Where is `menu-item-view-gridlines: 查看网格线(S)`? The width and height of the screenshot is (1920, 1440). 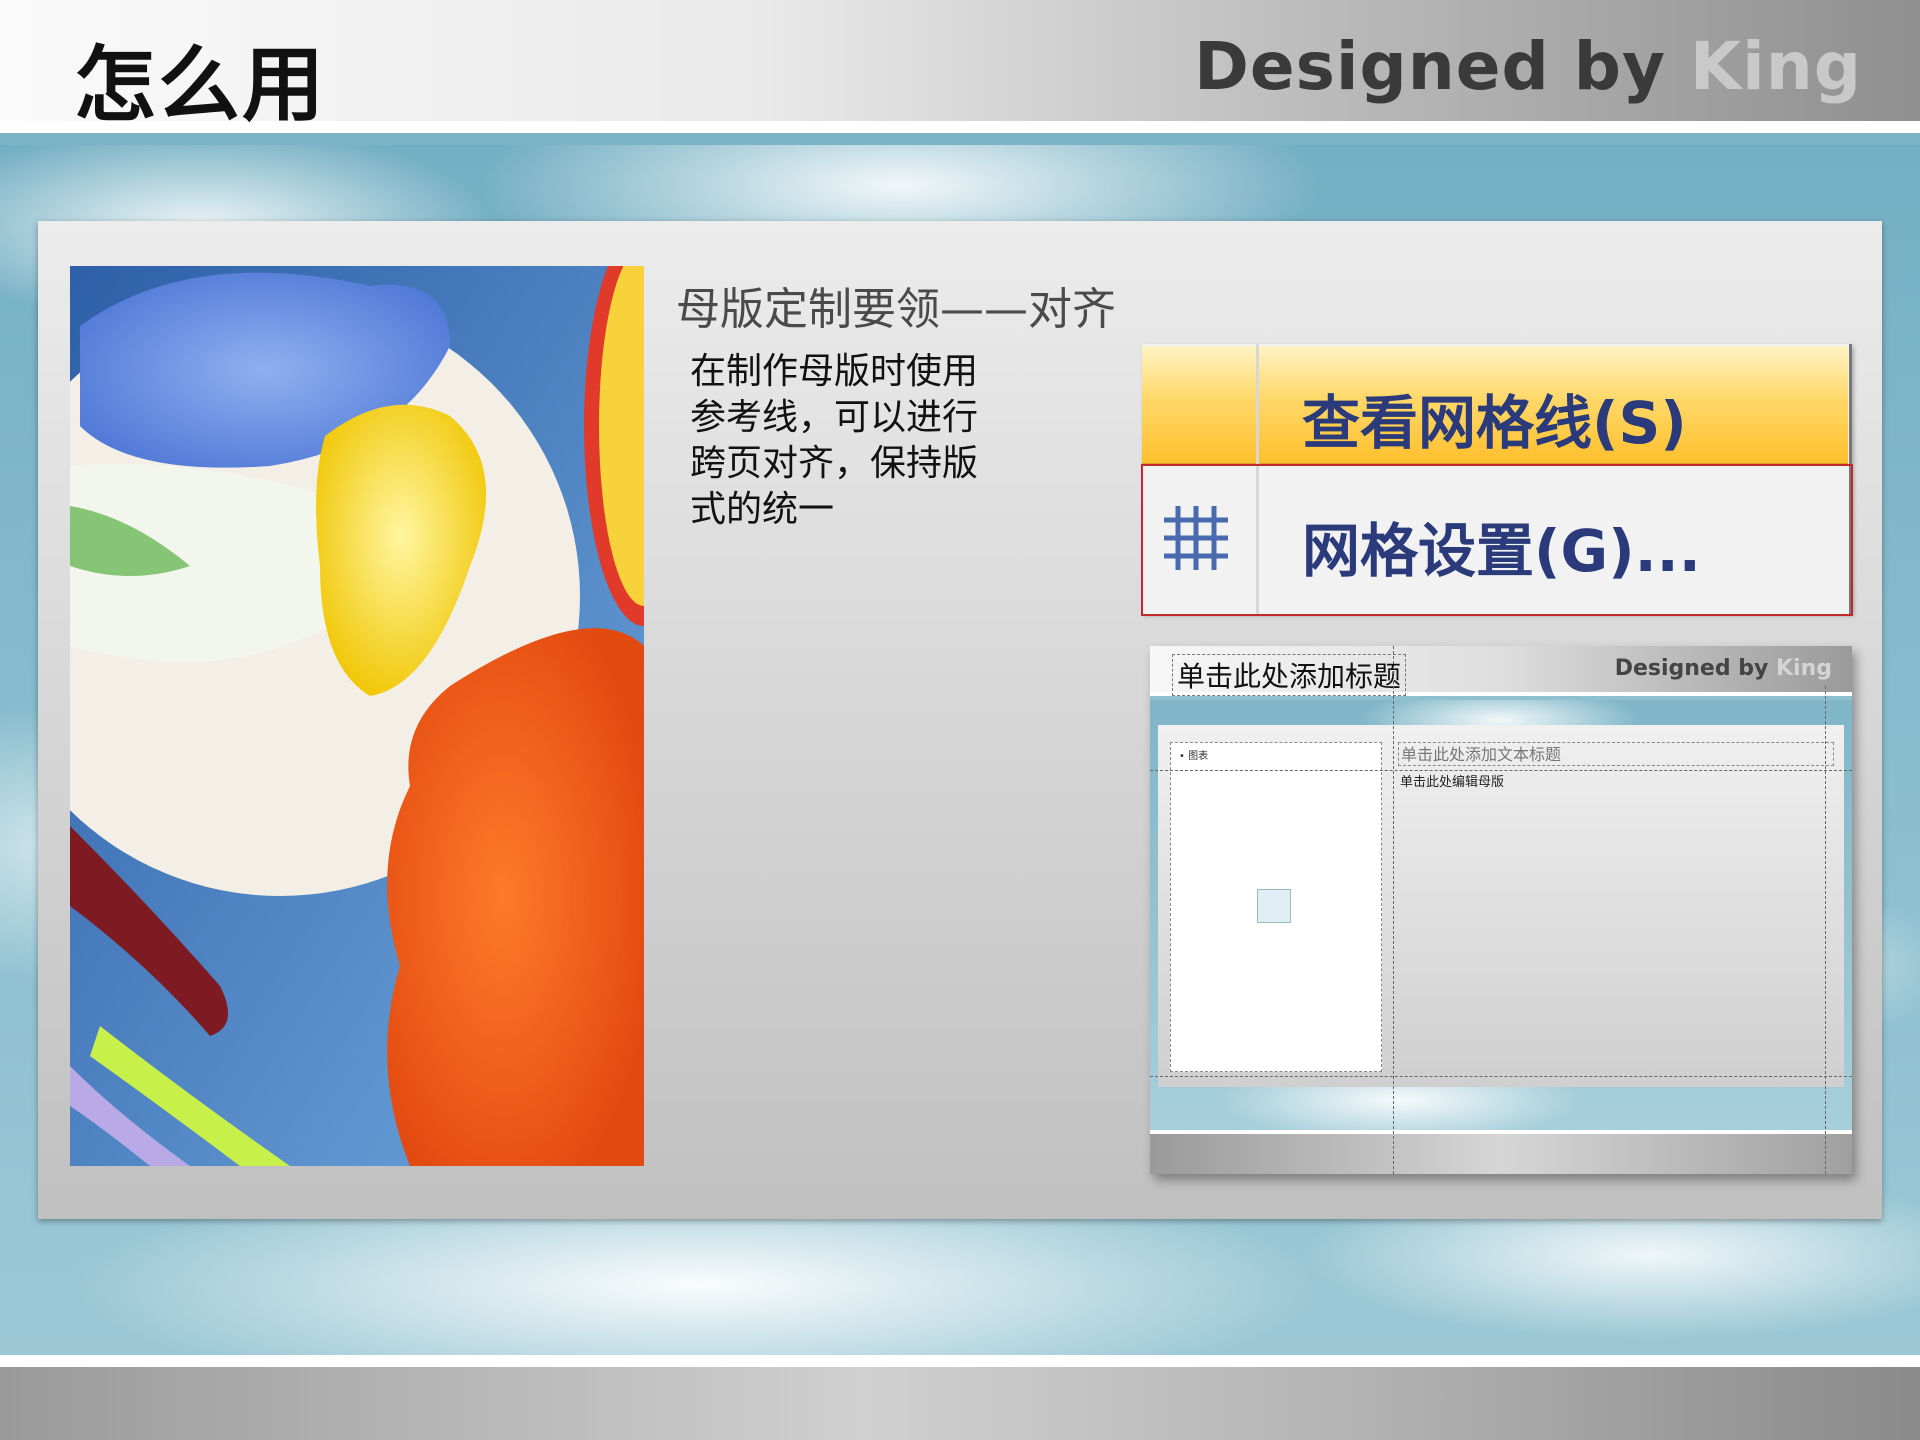 menu-item-view-gridlines: 查看网格线(S) is located at coordinates (1495, 405).